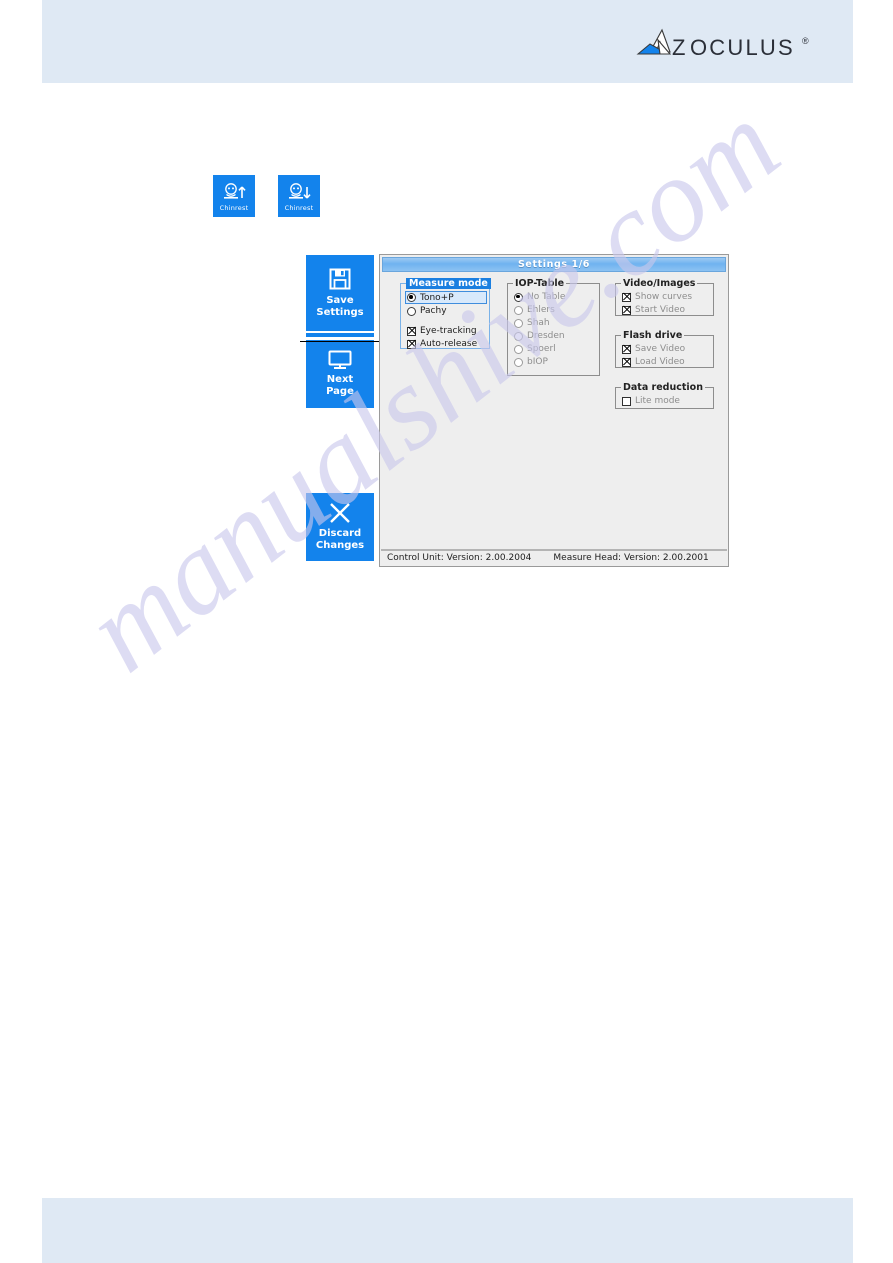  What do you see at coordinates (660, 362) in the screenshot?
I see `checkbox-load-video-label: Load Video` at bounding box center [660, 362].